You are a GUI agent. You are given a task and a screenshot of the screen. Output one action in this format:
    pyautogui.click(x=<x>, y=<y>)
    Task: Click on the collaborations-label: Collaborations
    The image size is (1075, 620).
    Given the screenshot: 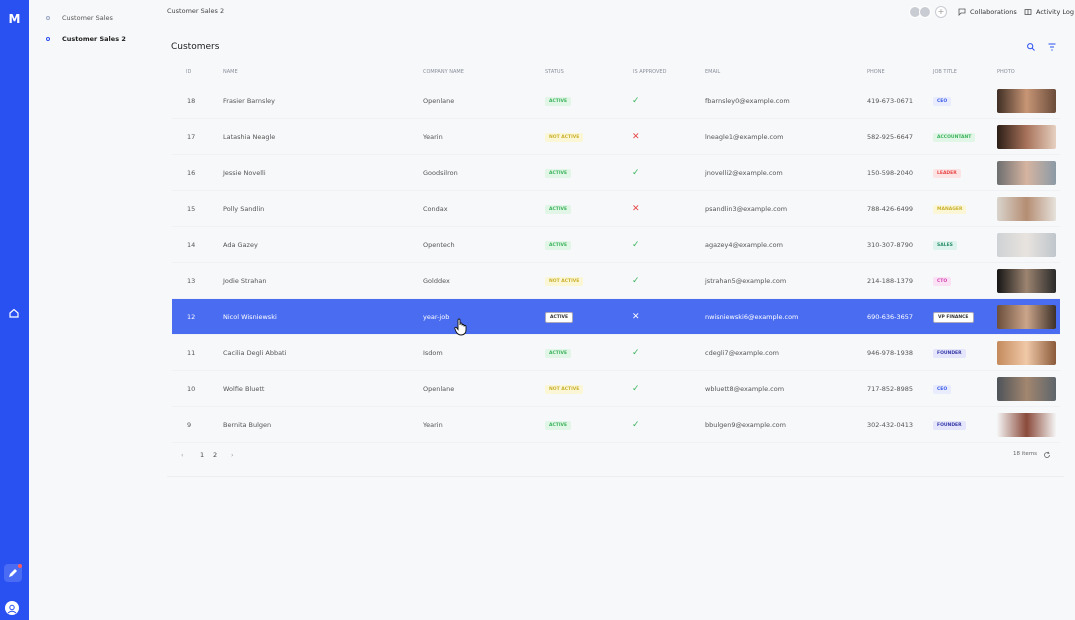 What is the action you would take?
    pyautogui.click(x=993, y=12)
    